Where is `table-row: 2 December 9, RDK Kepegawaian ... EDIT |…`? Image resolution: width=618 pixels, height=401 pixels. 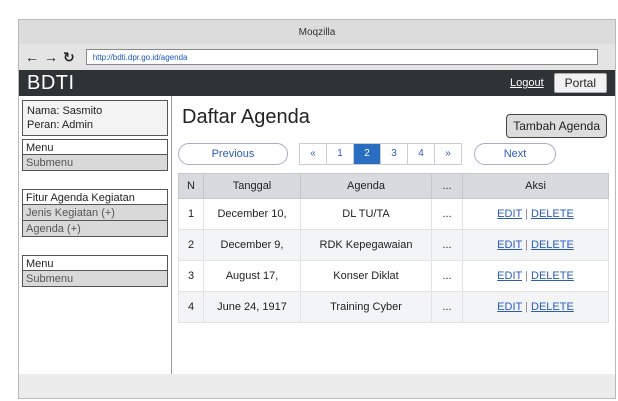
table-row: 2 December 9, RDK Kepegawaian ... EDIT |… is located at coordinates (393, 245).